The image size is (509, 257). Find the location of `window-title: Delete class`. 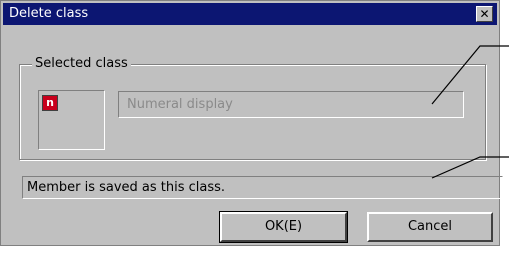

window-title: Delete class is located at coordinates (49, 13).